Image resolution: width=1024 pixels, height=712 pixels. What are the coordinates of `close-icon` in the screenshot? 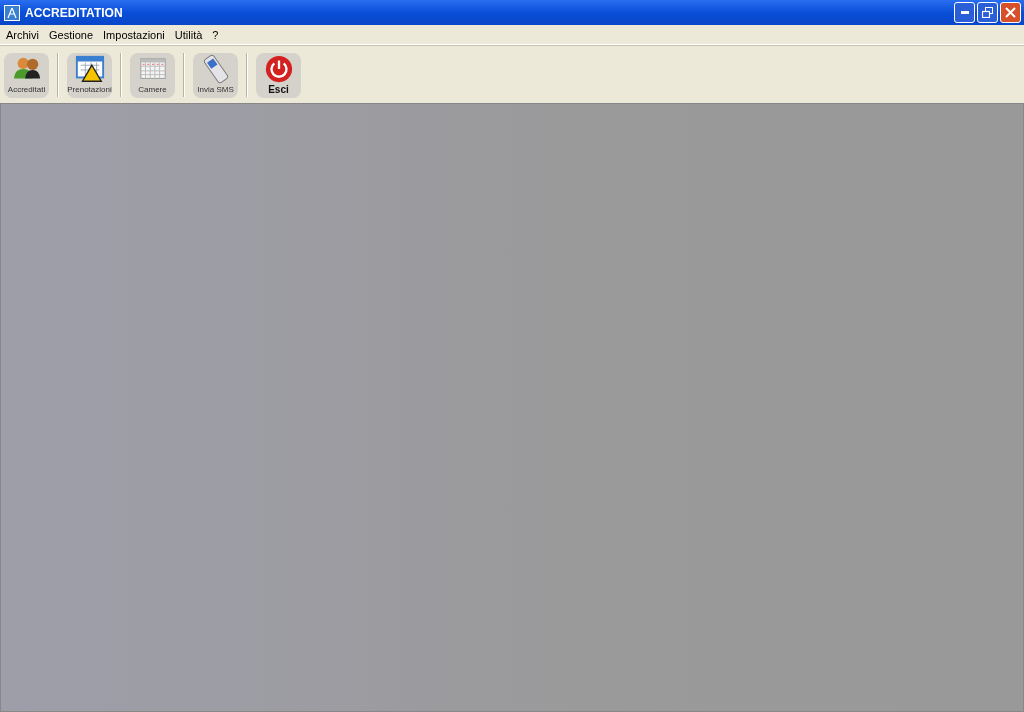 It's located at (1010, 12).